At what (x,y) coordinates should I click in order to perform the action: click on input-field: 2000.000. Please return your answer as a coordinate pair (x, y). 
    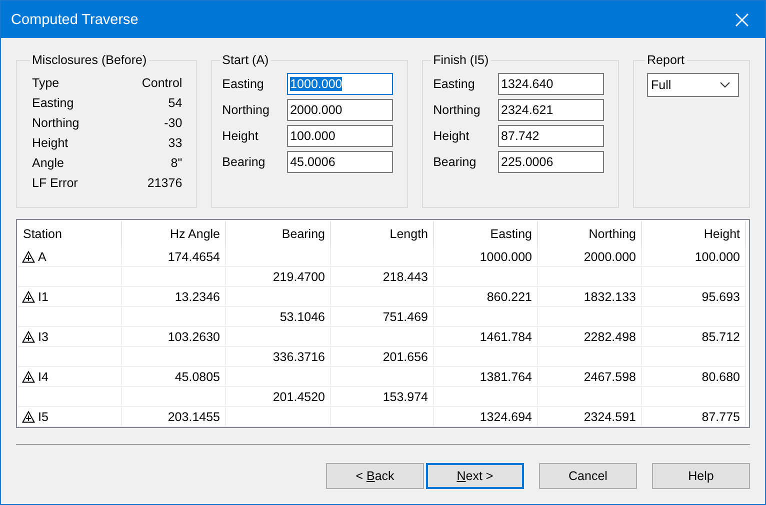
    Looking at the image, I should click on (340, 110).